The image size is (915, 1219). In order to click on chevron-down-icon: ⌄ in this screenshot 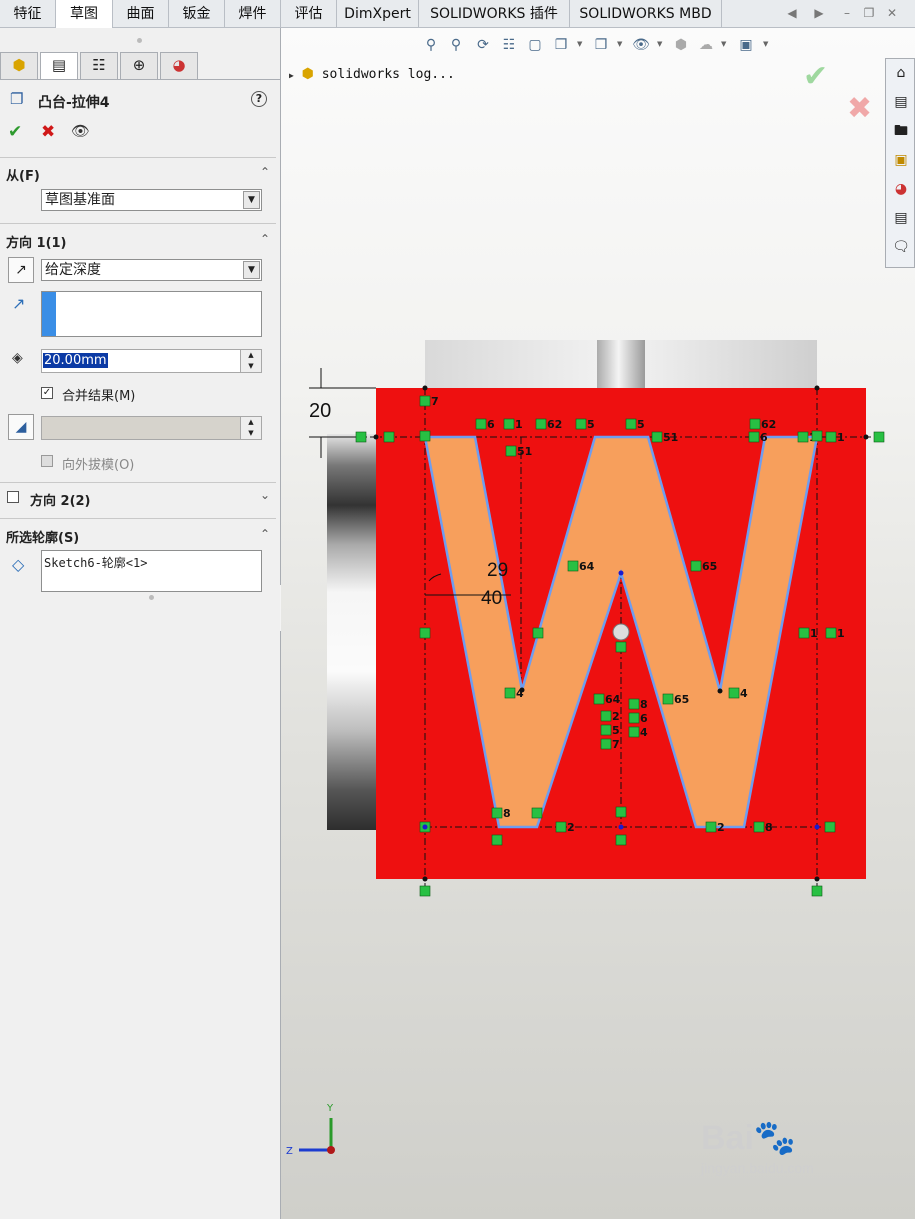, I will do `click(265, 495)`.